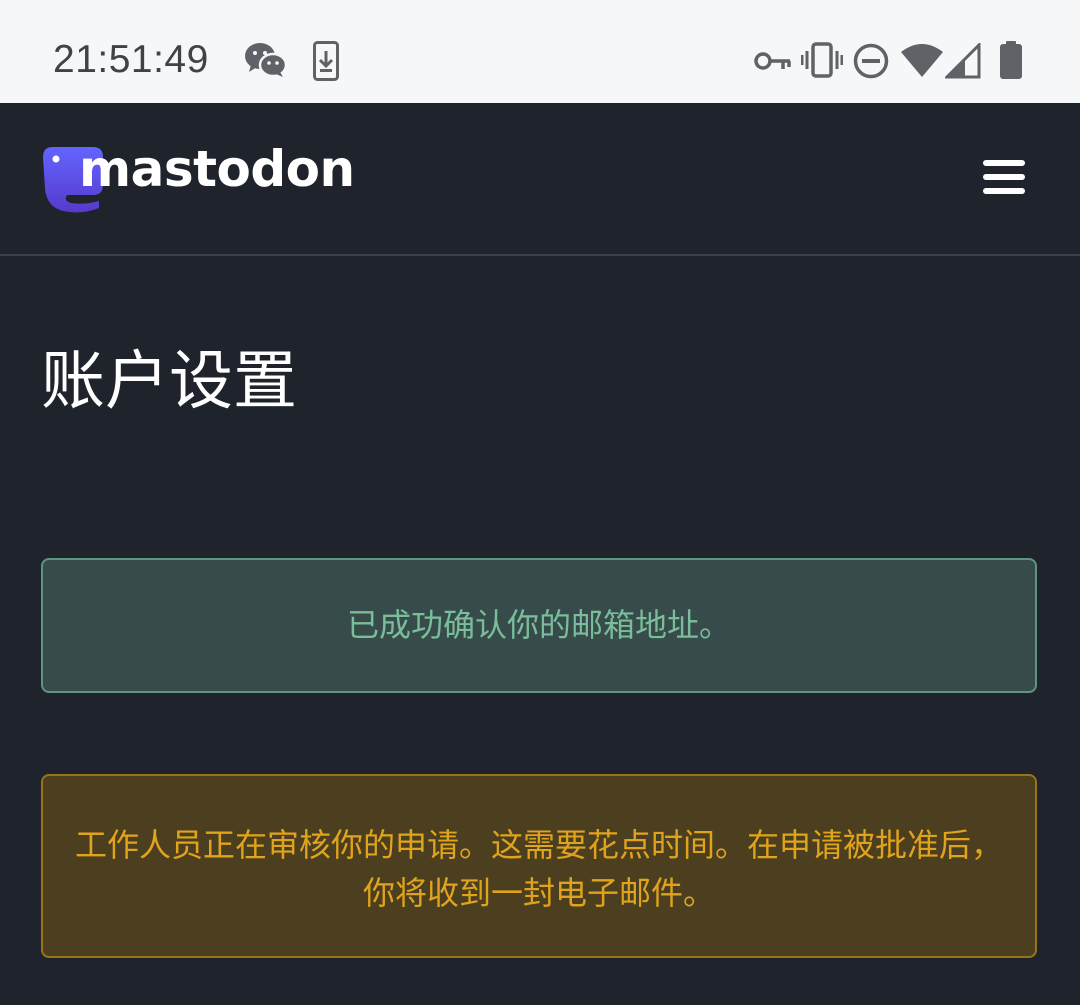 Image resolution: width=1080 pixels, height=1005 pixels. What do you see at coordinates (822, 60) in the screenshot?
I see `vibrate-icon` at bounding box center [822, 60].